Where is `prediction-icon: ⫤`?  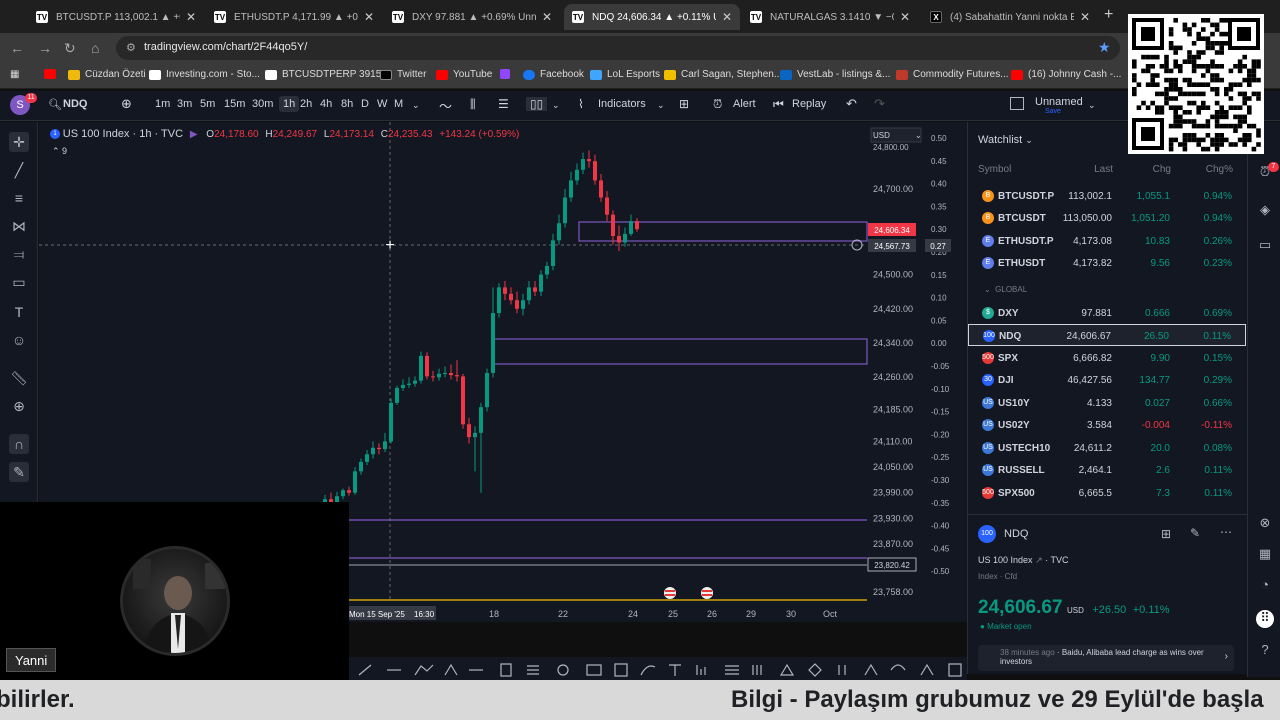
prediction-icon: ⫤ is located at coordinates (19, 254).